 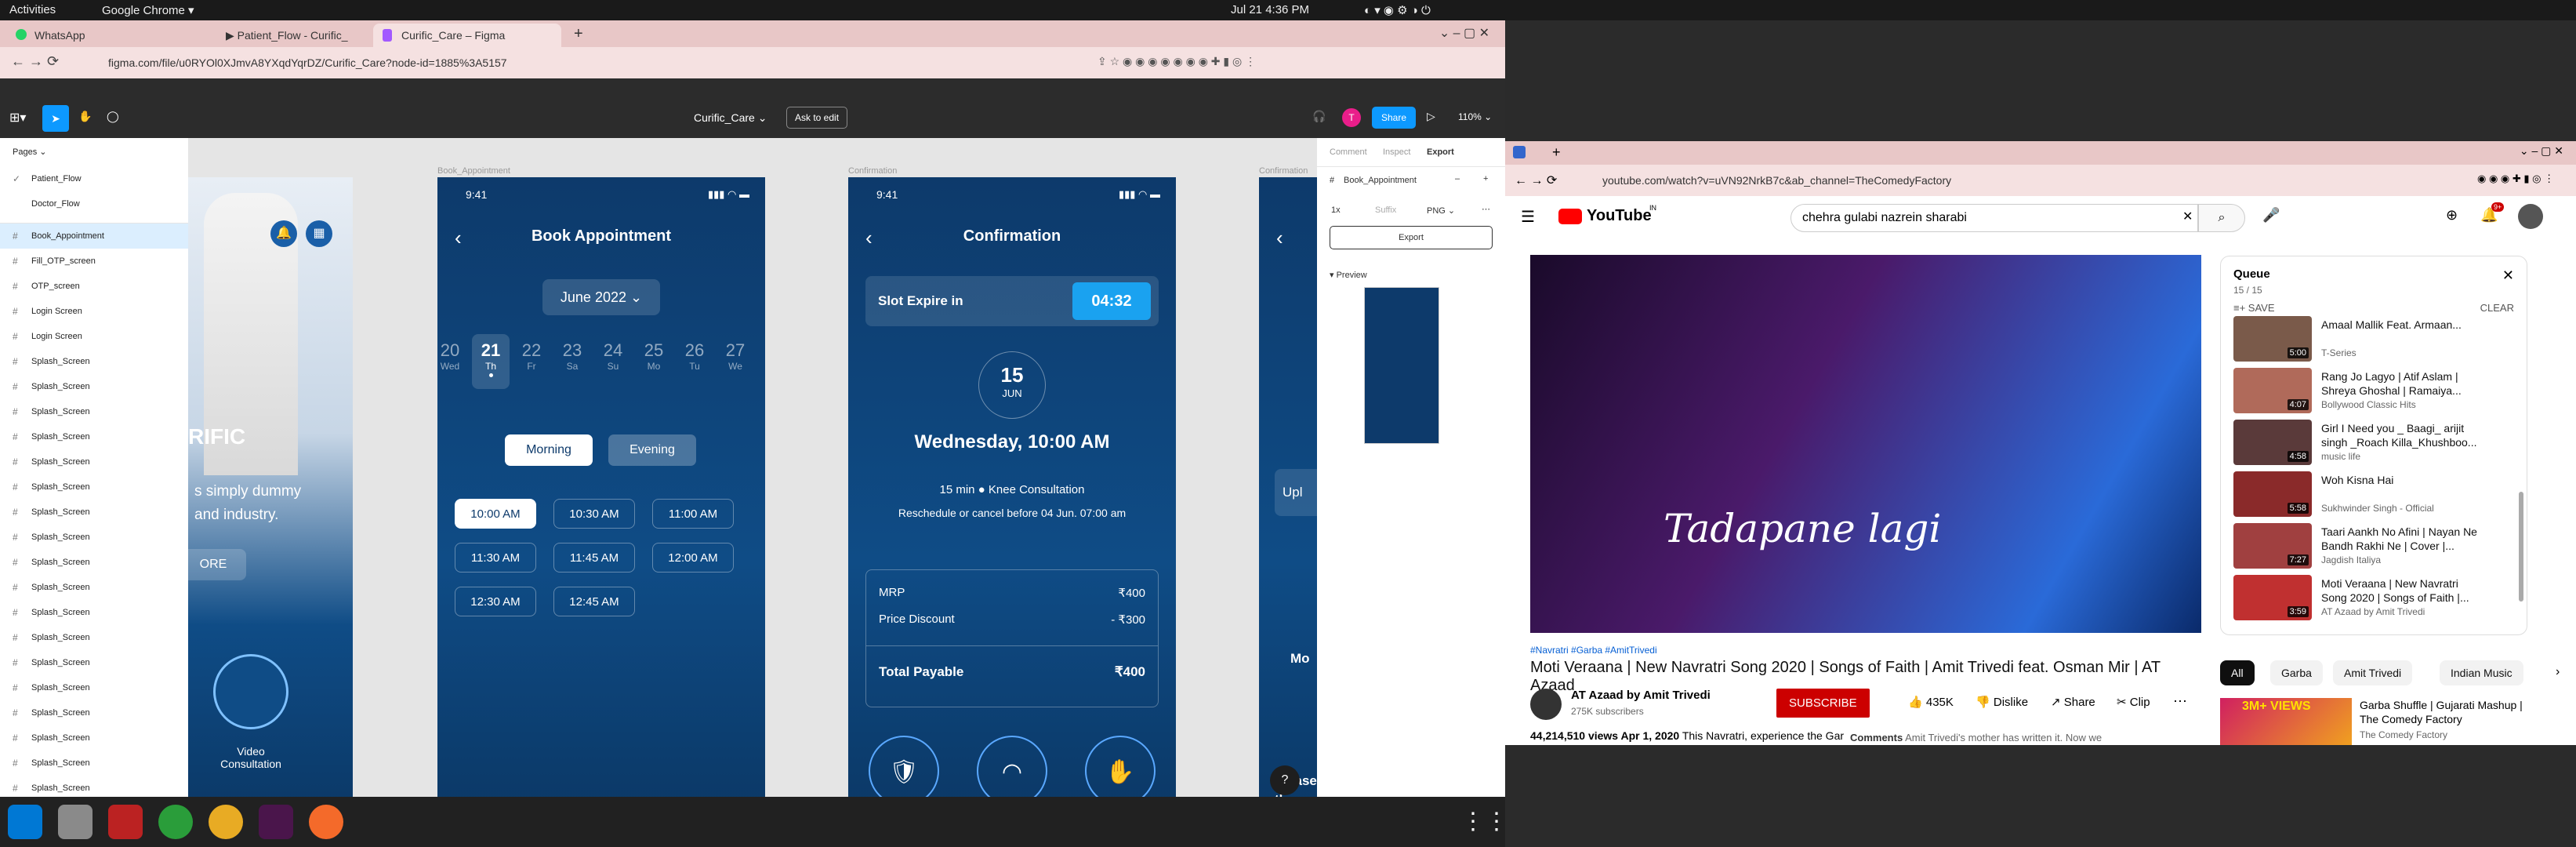 I want to click on hand-tool-icon: ✋, so click(x=85, y=116).